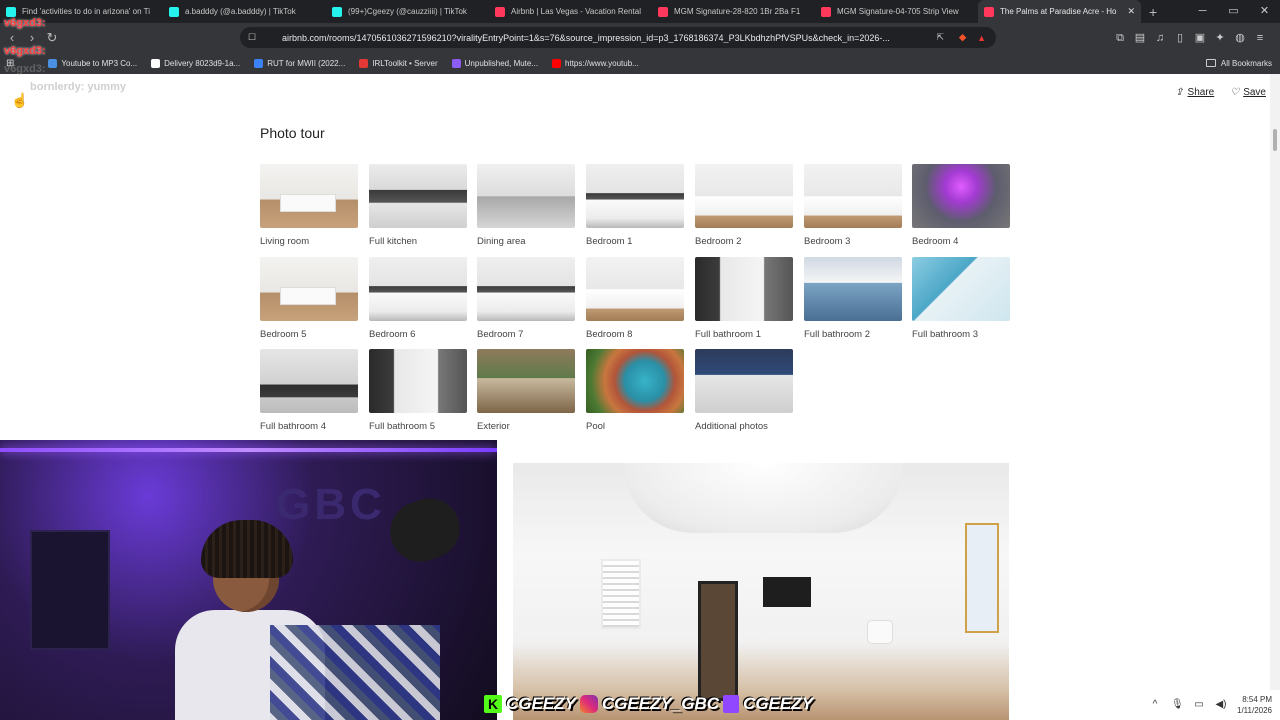  I want to click on browser-tab: MGM Signature-28-820 1Br 2Ba F1, so click(733, 11).